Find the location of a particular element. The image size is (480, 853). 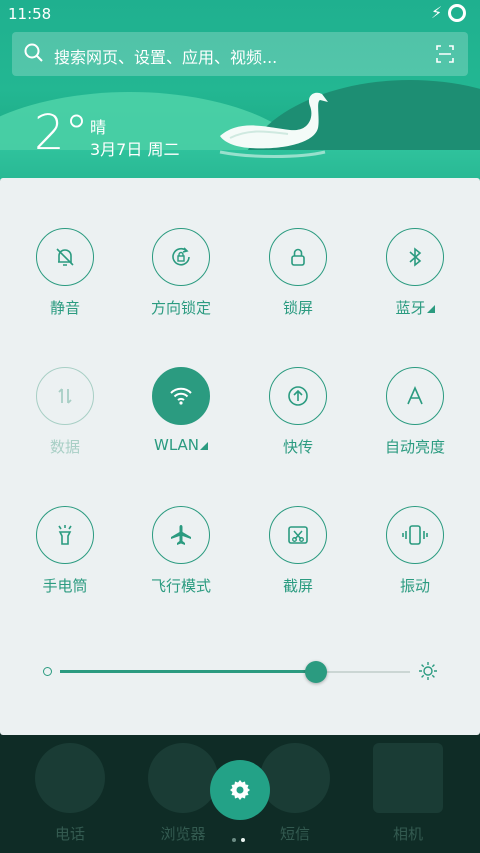

tile-quick-send-button is located at coordinates (298, 396).